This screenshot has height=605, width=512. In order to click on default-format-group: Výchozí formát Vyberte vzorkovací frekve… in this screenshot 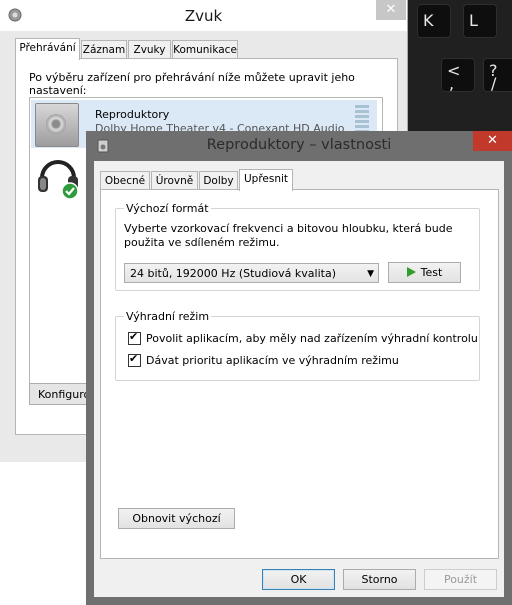, I will do `click(297, 246)`.